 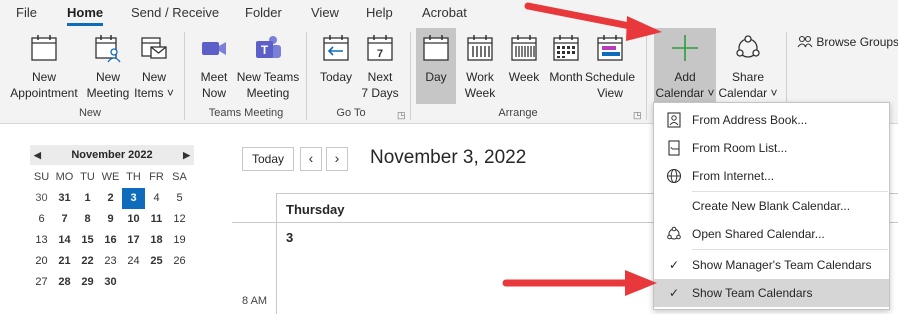 I want to click on mini-calendar-day: 8, so click(x=87, y=219).